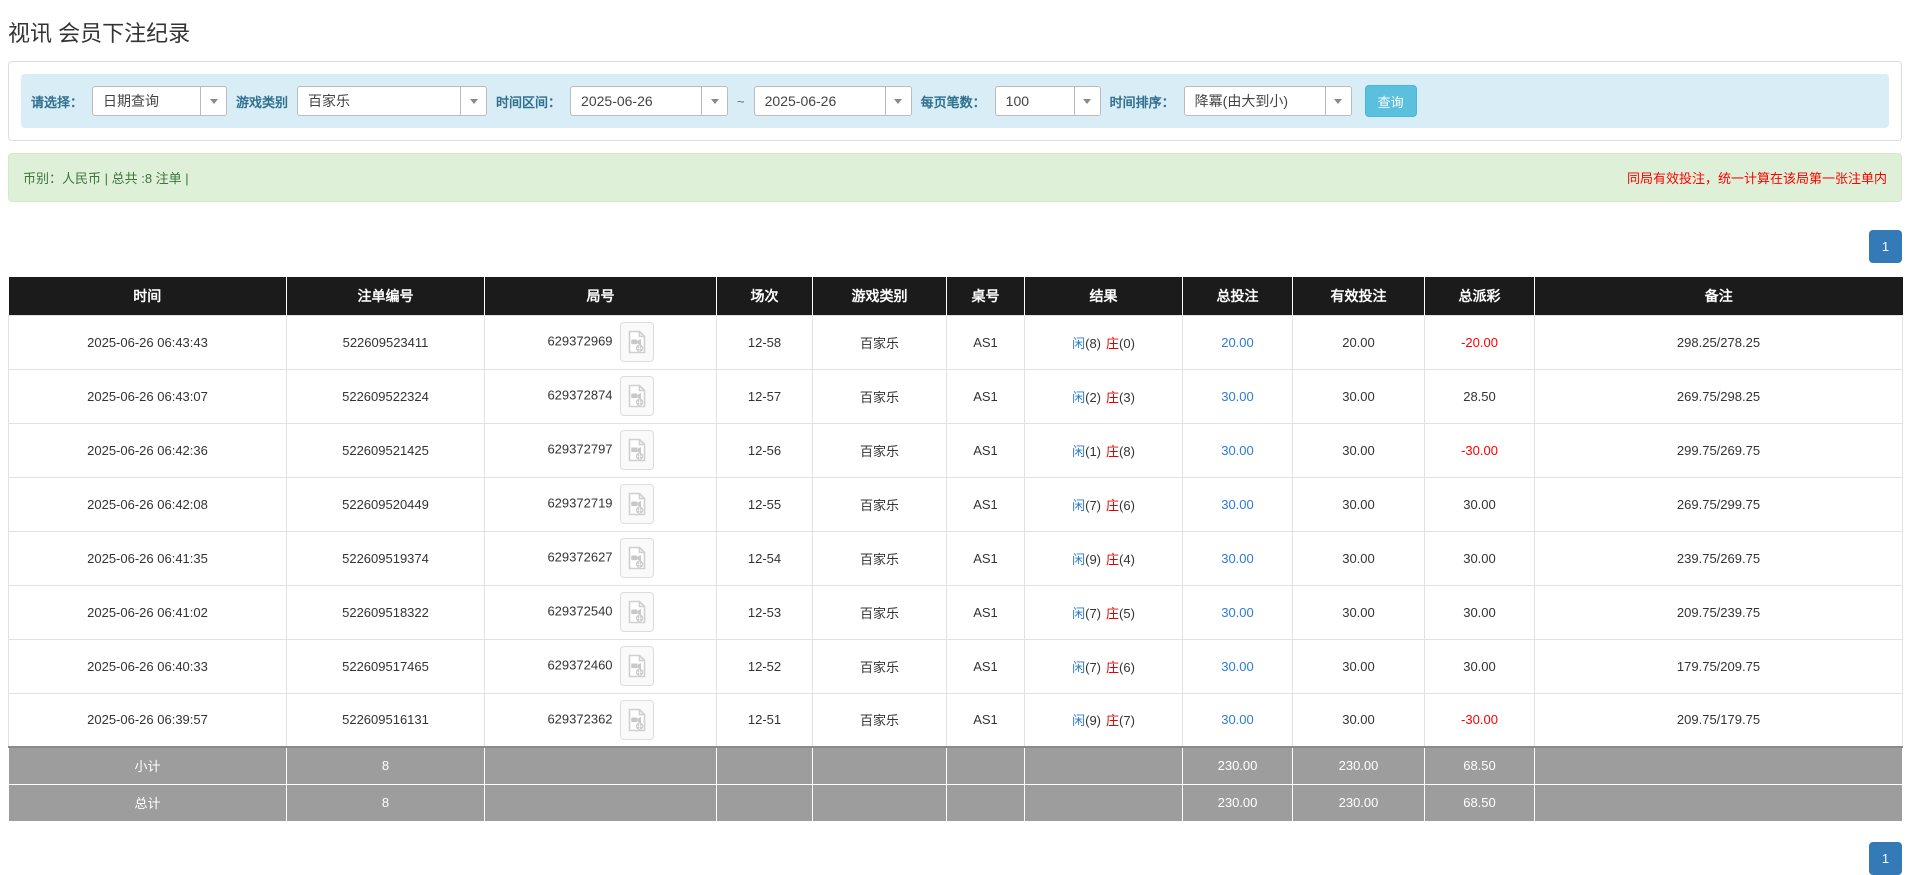  Describe the element at coordinates (1358, 765) in the screenshot. I see `subtotal-valid-bet: 230.00` at that location.